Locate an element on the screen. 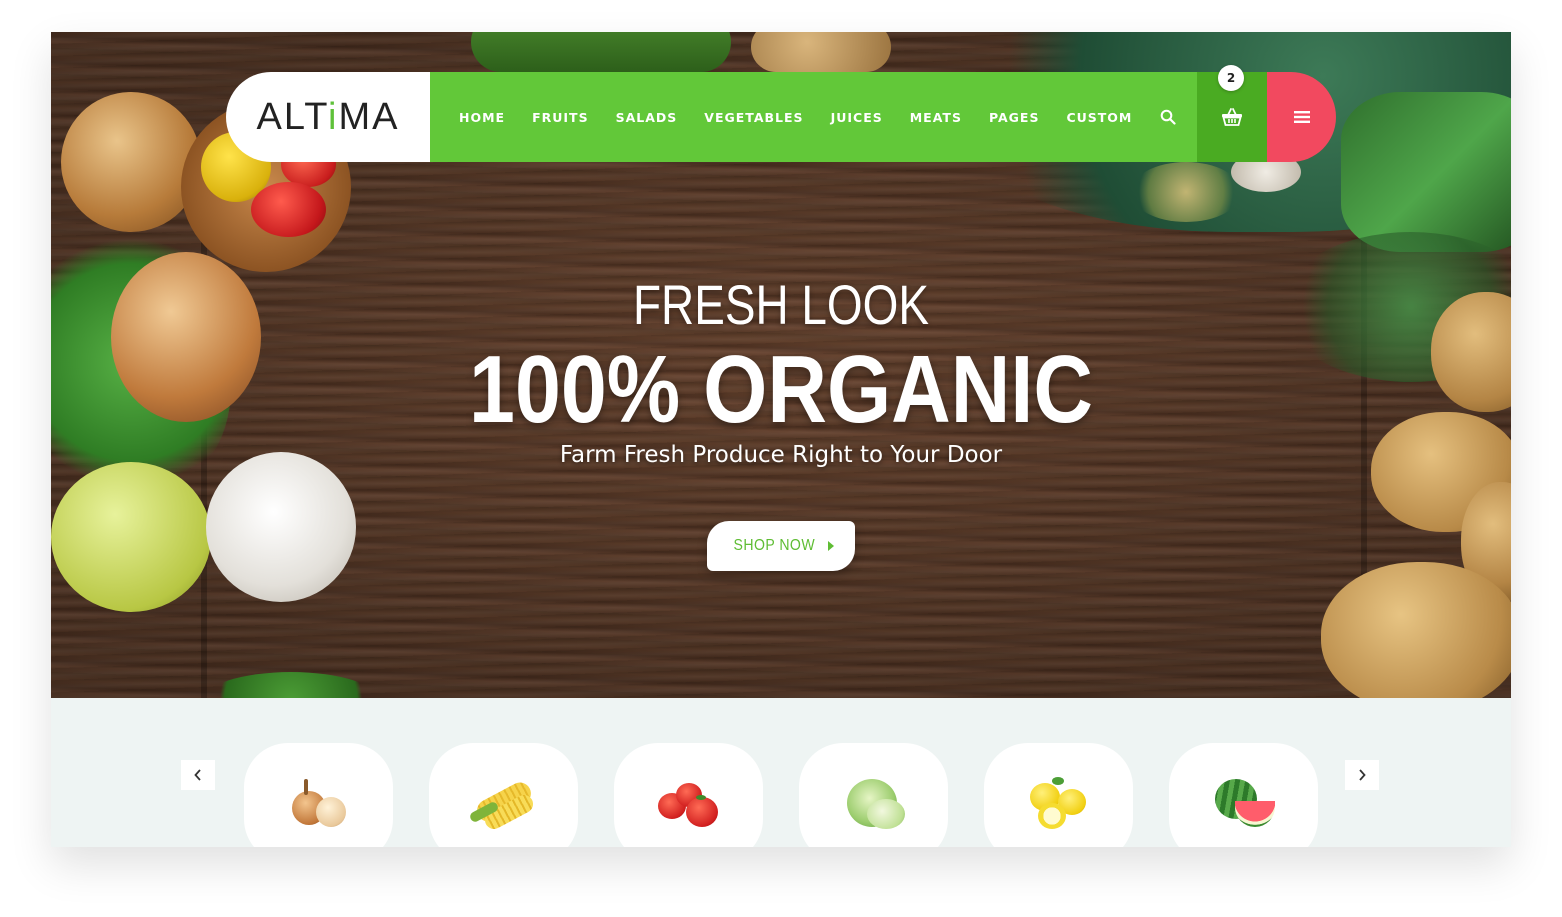  carousel-prev-button is located at coordinates (198, 775).